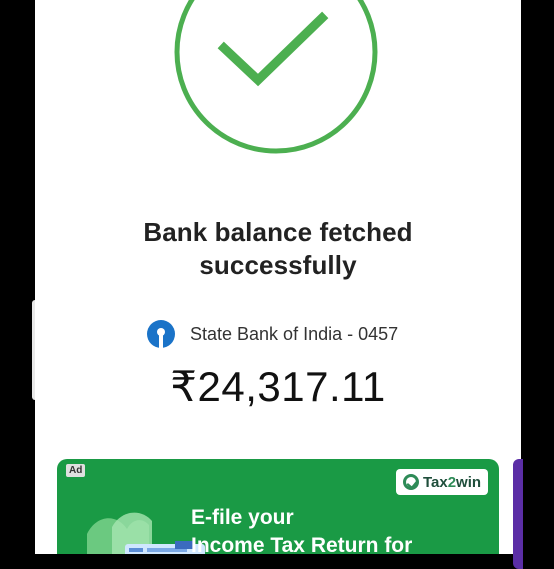  What do you see at coordinates (302, 545) in the screenshot?
I see `ad-headline-line2: Income Tax Return for` at bounding box center [302, 545].